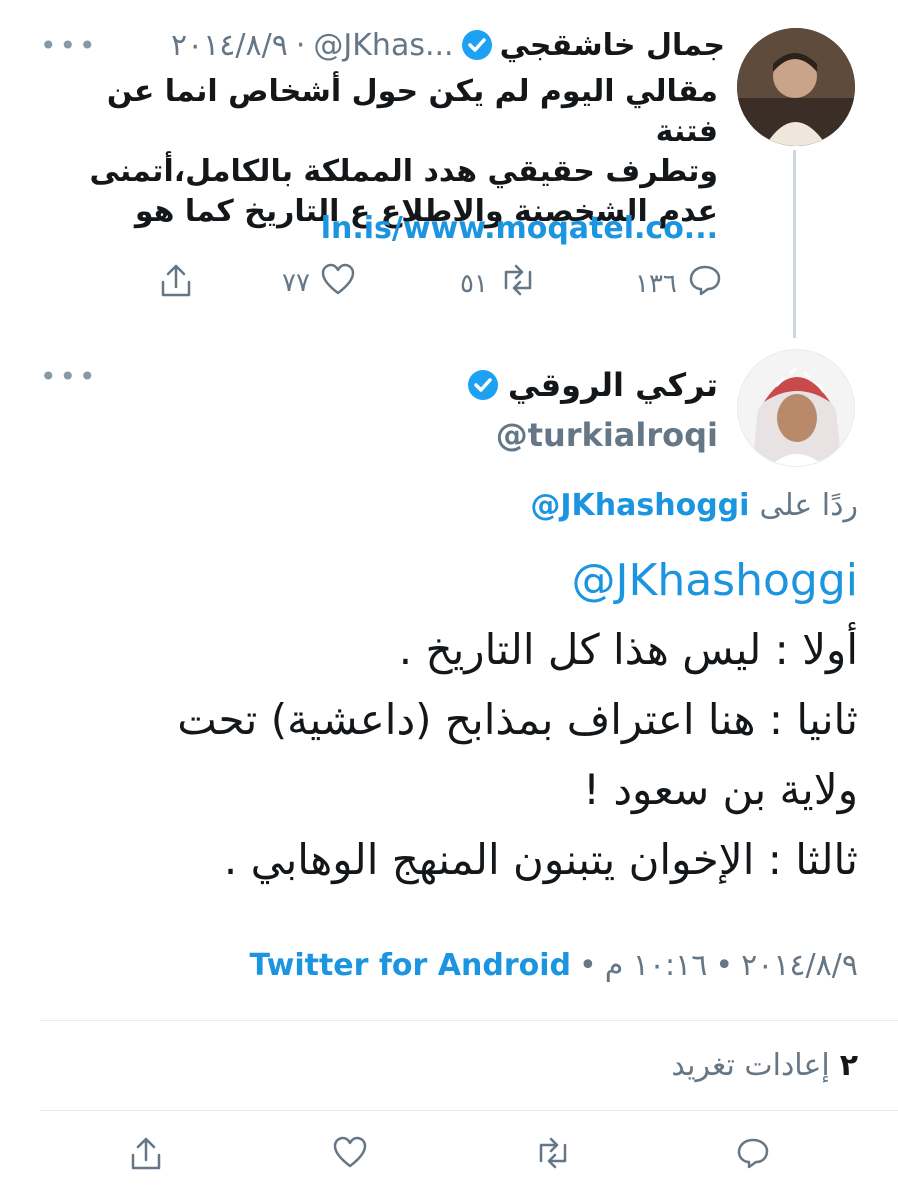  What do you see at coordinates (613, 385) in the screenshot?
I see `main-author-name: تركي الروقي` at bounding box center [613, 385].